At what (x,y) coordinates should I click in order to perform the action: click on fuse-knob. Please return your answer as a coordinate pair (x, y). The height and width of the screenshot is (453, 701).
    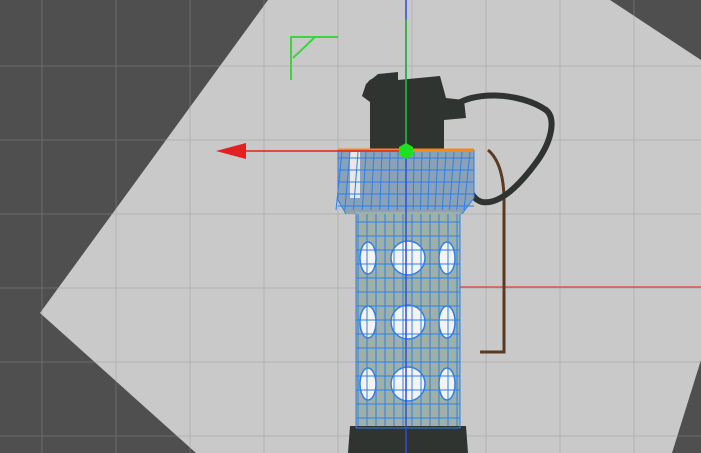
    Looking at the image, I should click on (376, 88).